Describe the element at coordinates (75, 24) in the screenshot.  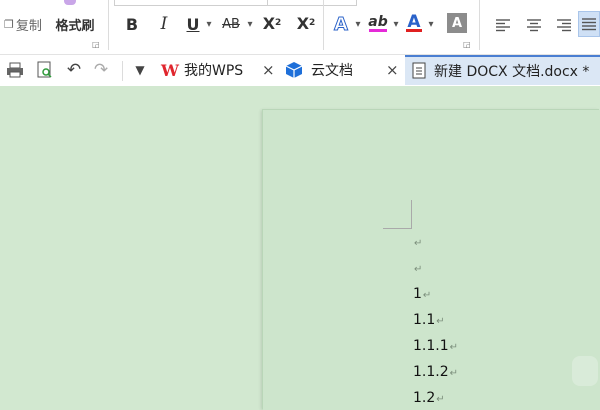
I see `format-painter-button: 格式刷` at that location.